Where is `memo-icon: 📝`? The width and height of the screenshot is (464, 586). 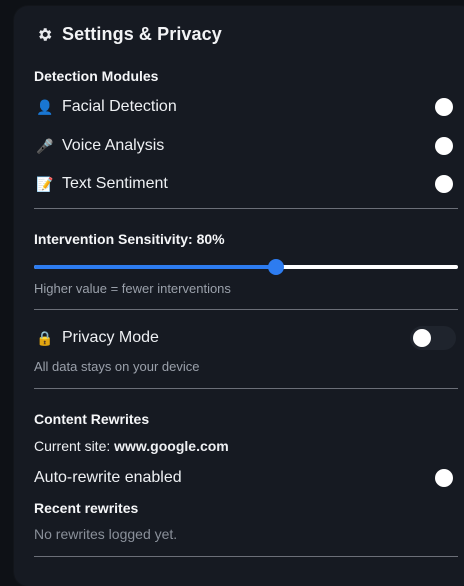 memo-icon: 📝 is located at coordinates (45, 183).